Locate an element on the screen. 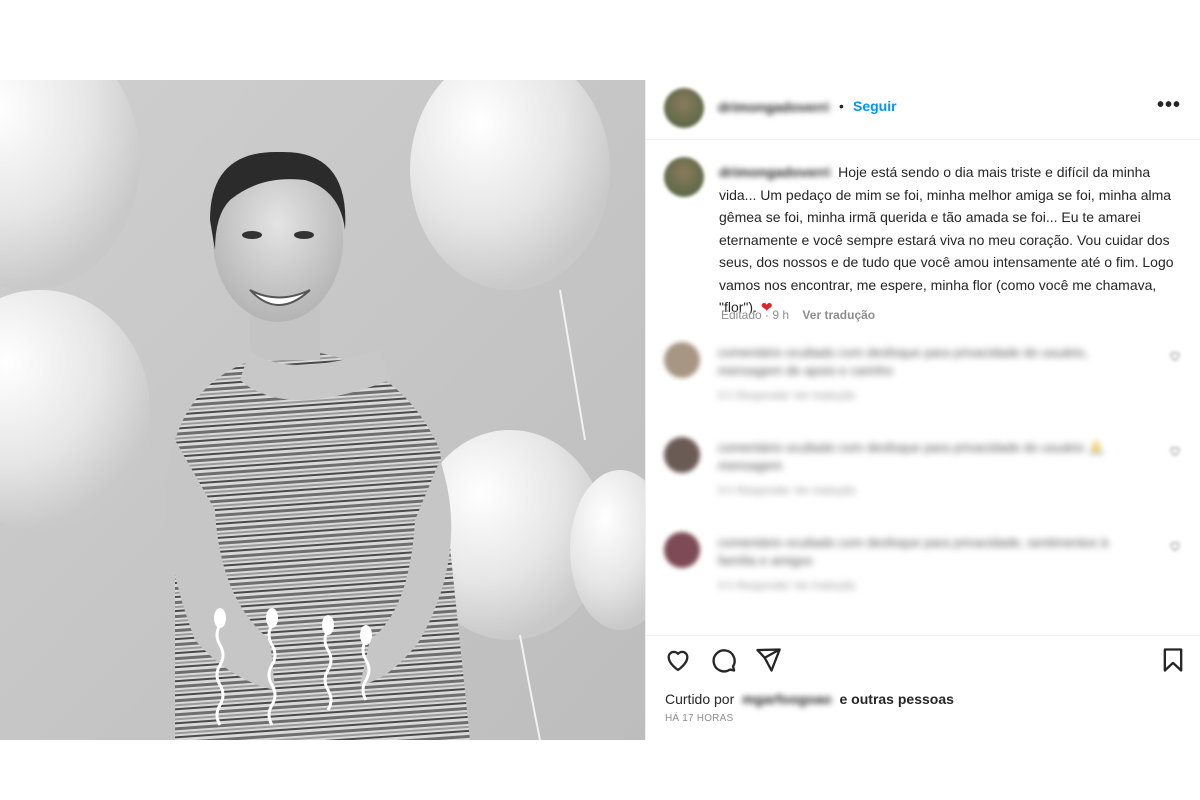 This screenshot has width=1200, height=800. translate-link: Ver tradução is located at coordinates (838, 315).